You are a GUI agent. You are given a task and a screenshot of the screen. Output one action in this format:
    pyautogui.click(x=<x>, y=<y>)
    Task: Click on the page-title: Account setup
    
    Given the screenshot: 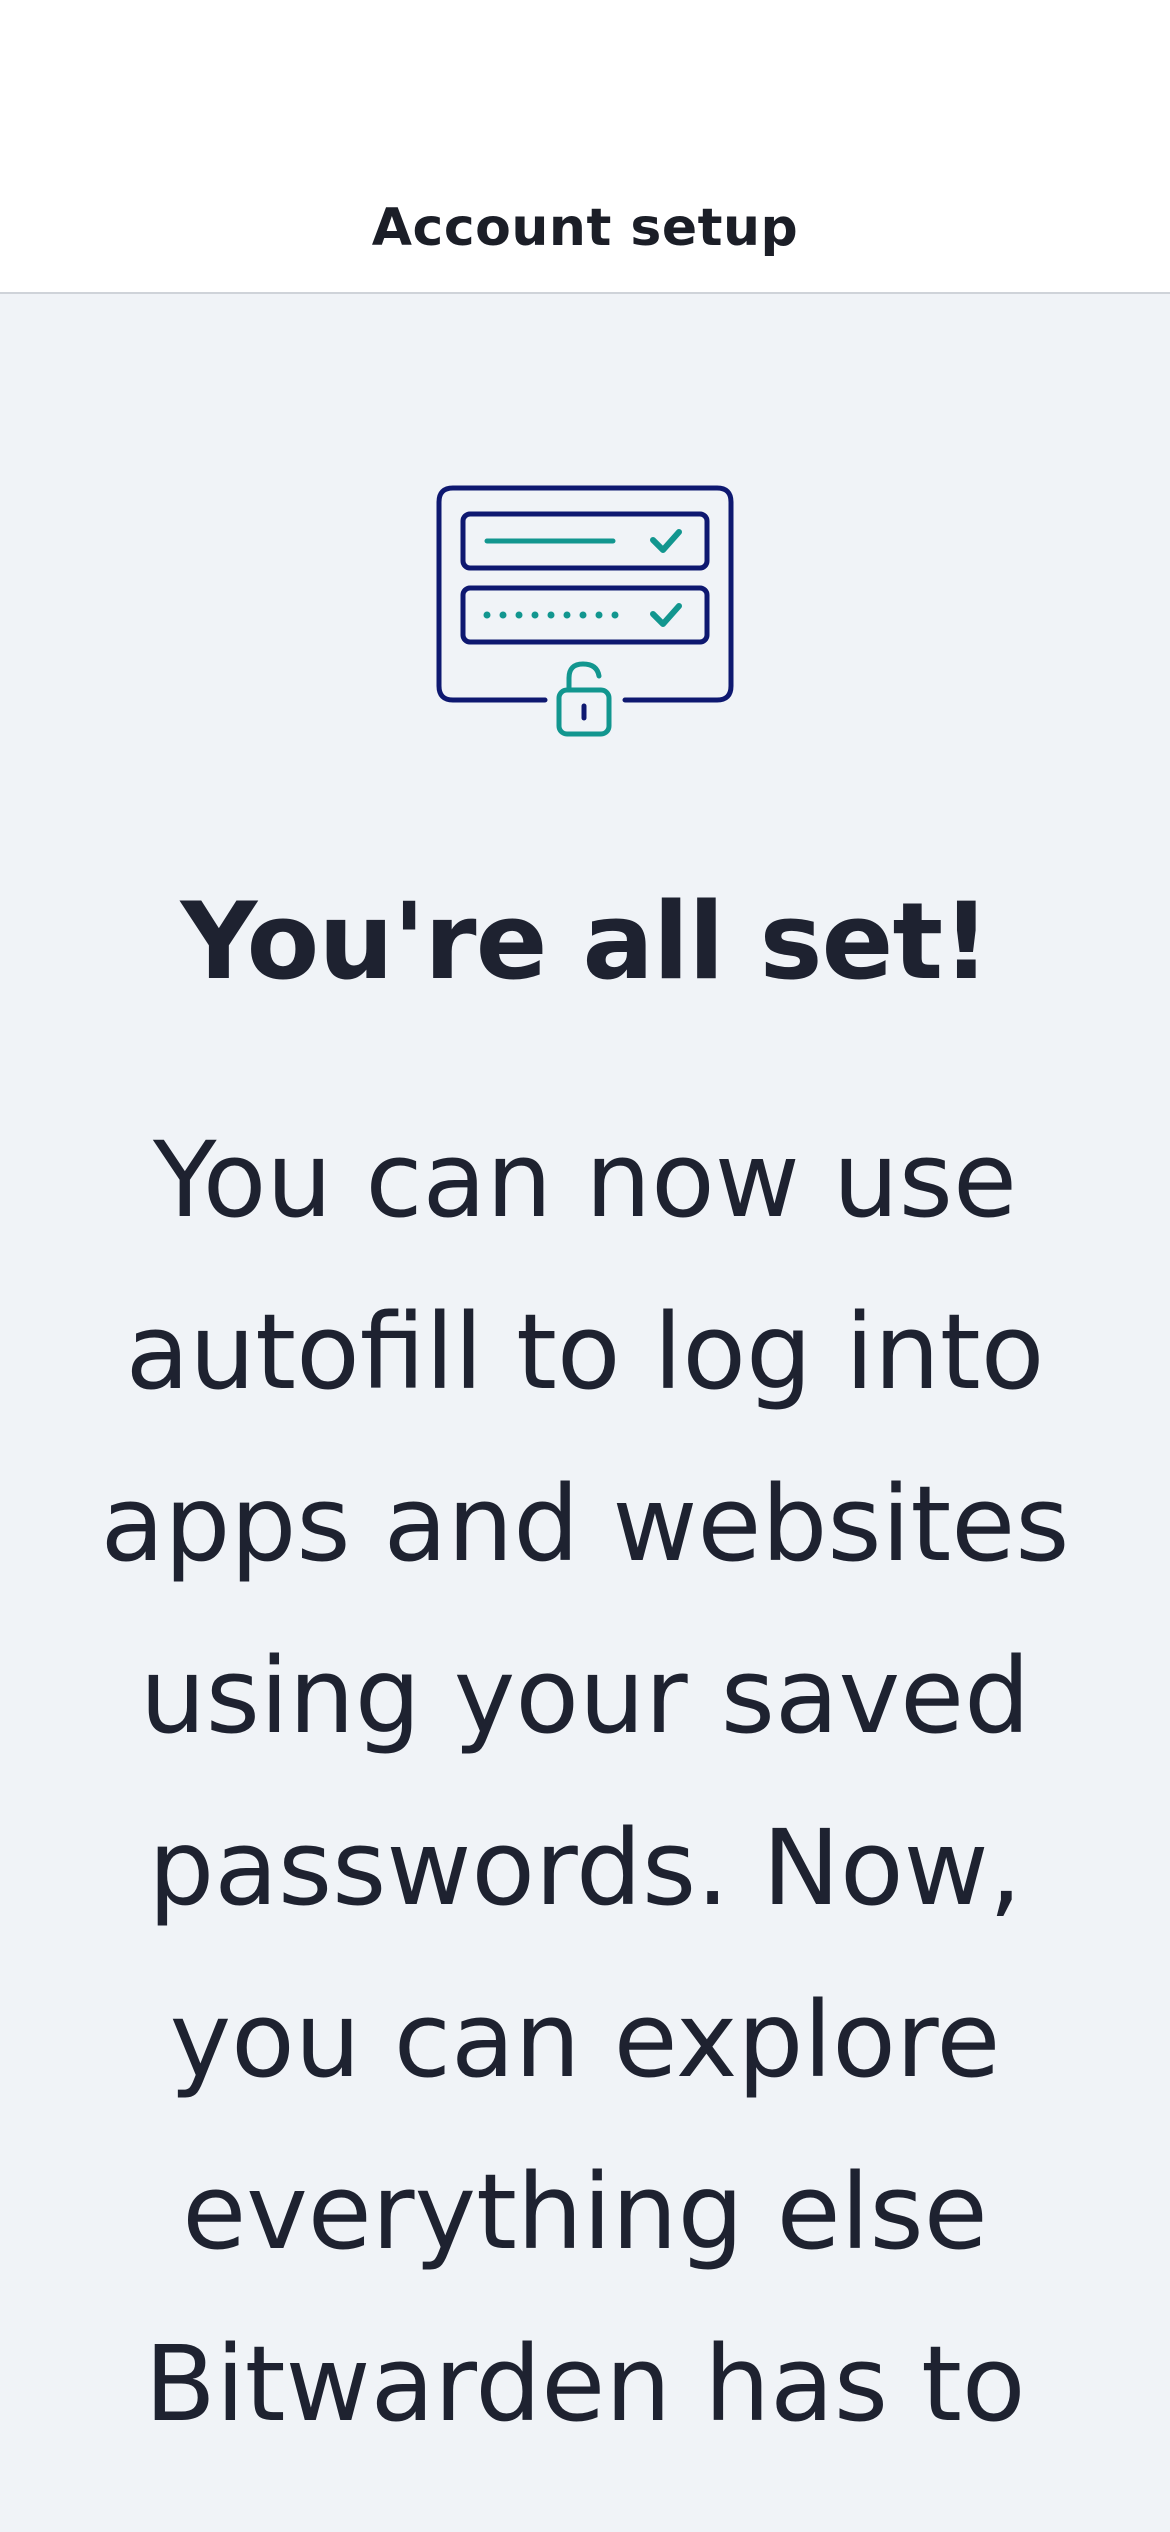 What is the action you would take?
    pyautogui.click(x=585, y=228)
    